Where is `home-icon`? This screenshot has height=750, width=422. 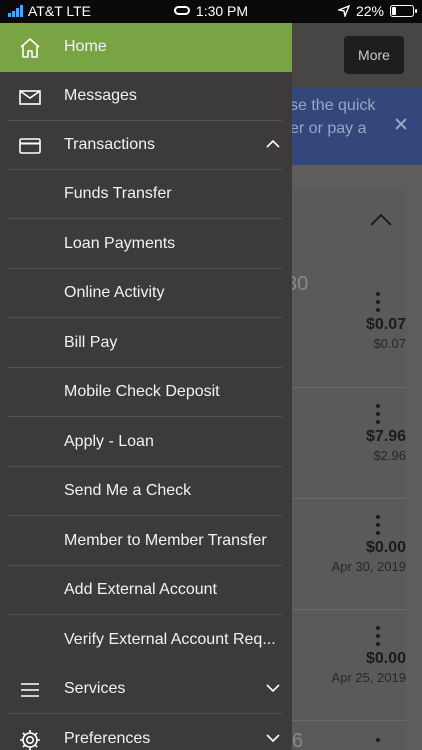
home-icon is located at coordinates (30, 48).